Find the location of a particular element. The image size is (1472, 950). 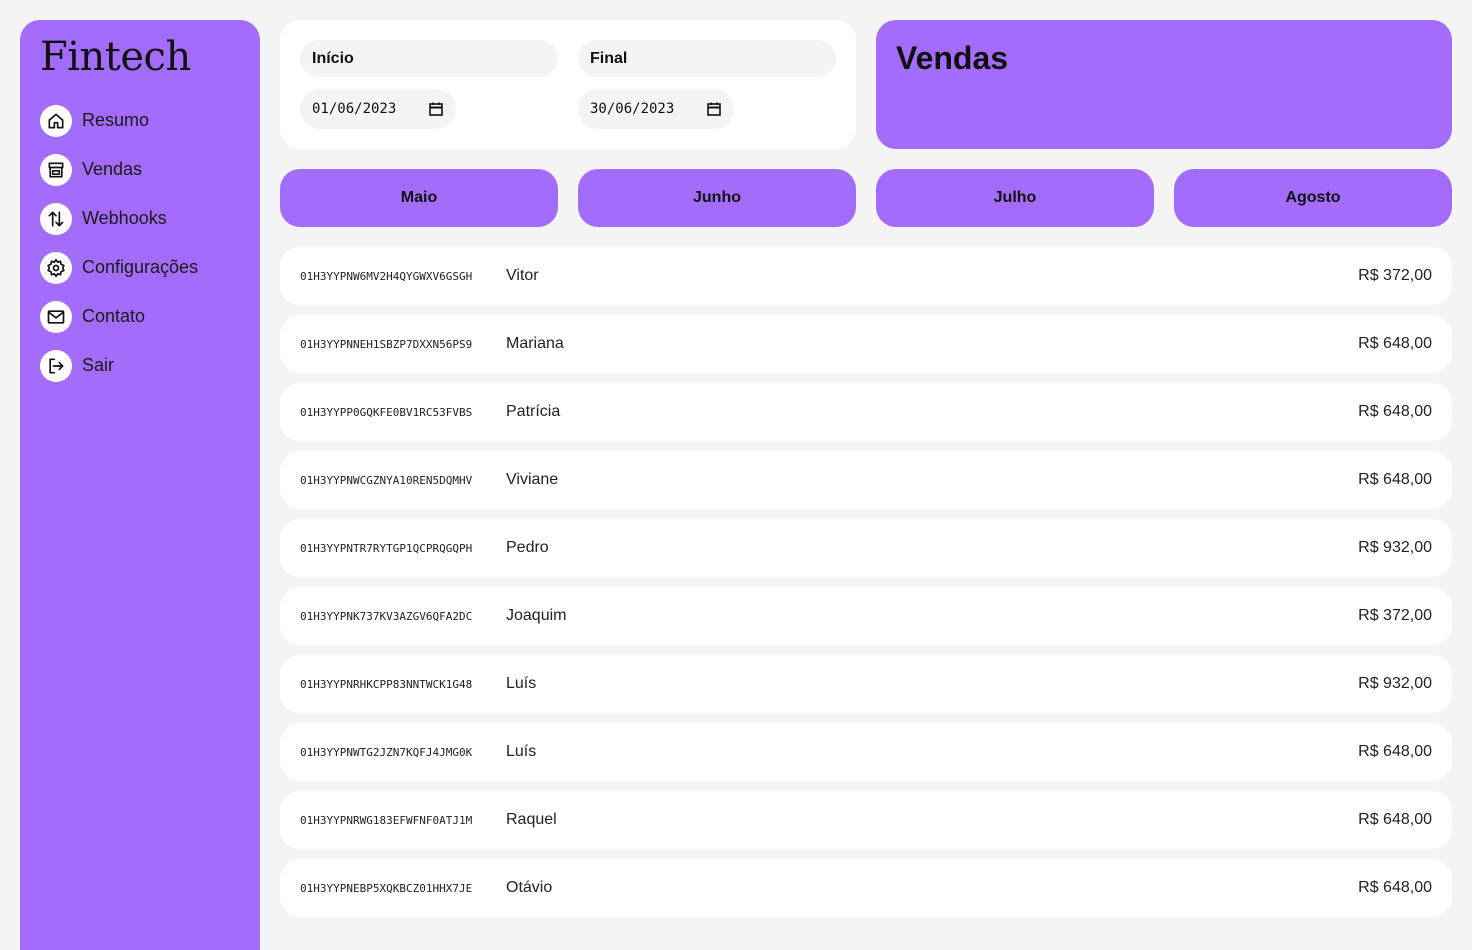

sidebar-item-sair: Sair is located at coordinates (140, 365).